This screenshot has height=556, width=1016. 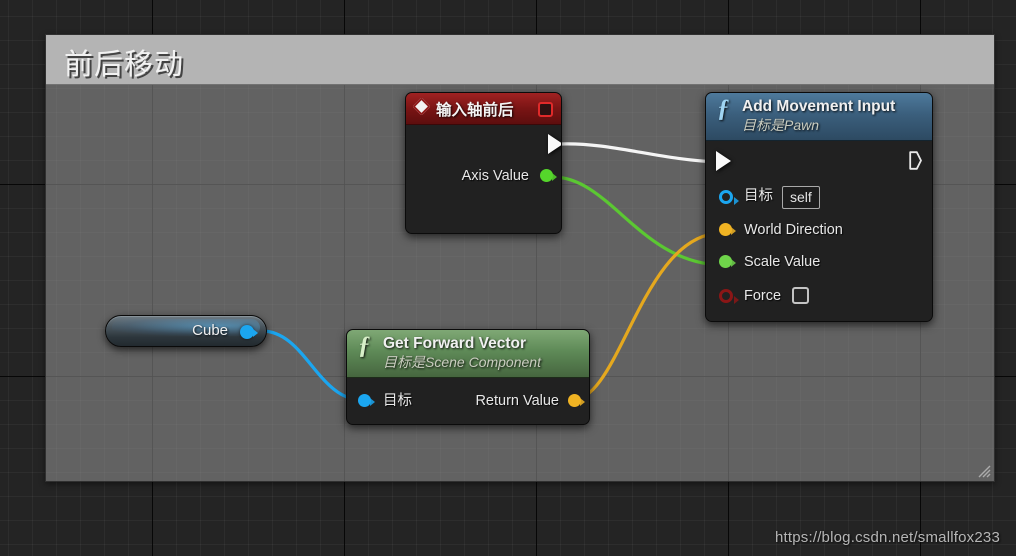 What do you see at coordinates (801, 197) in the screenshot?
I see `target-value-self: self` at bounding box center [801, 197].